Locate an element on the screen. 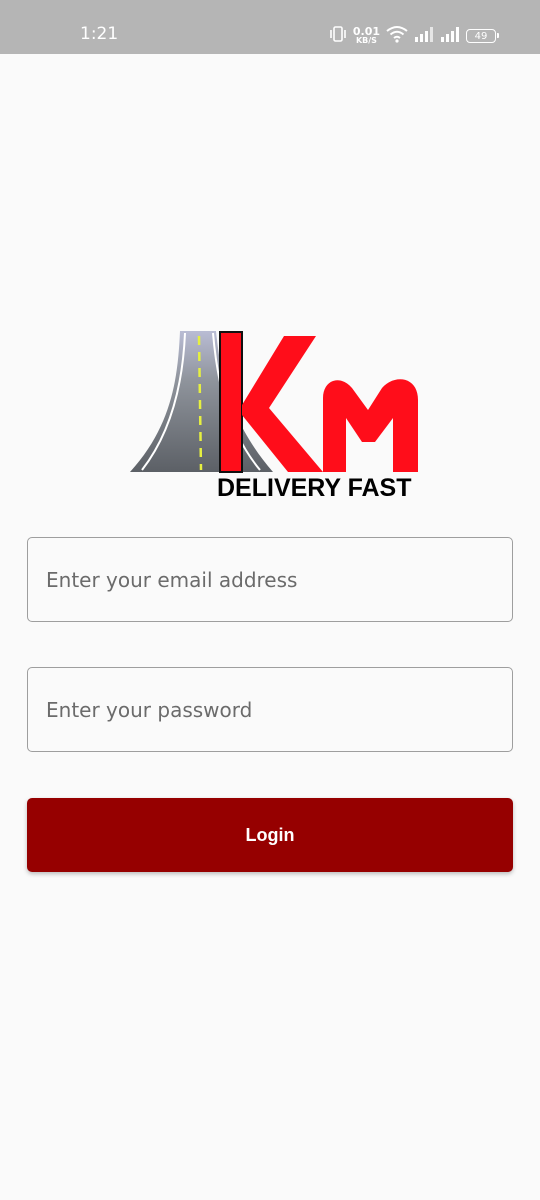 This screenshot has height=1200, width=540. email-input is located at coordinates (270, 579).